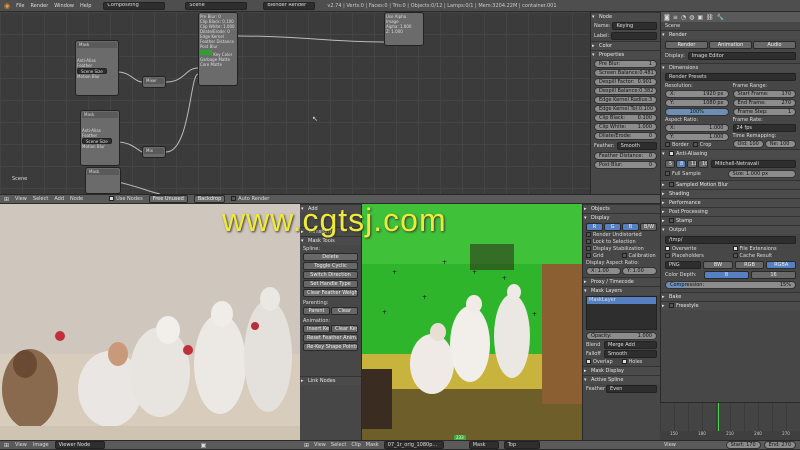  Describe the element at coordinates (743, 445) in the screenshot. I see `timeline-start-field: Start: 170` at that location.